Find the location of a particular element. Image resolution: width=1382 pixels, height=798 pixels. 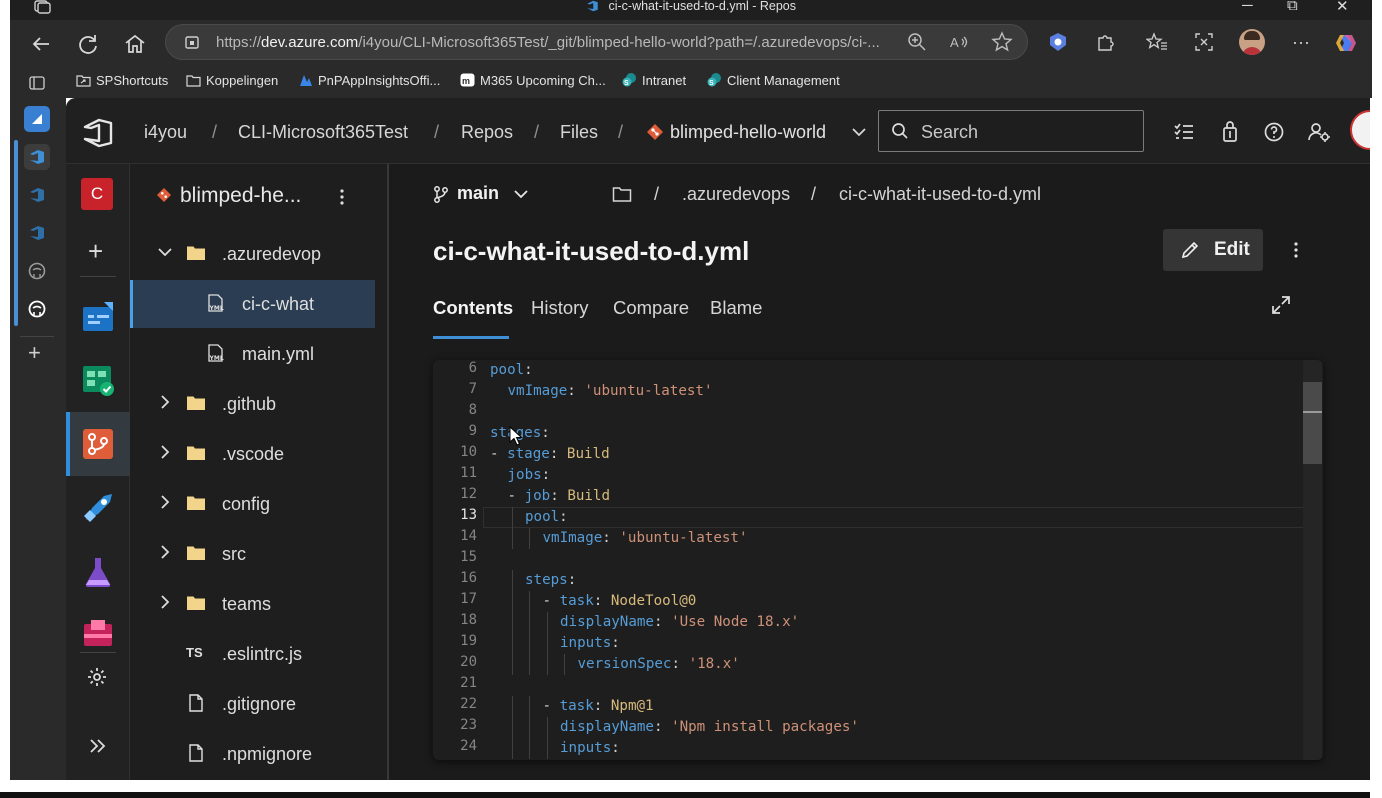

svg-text: S is located at coordinates (711, 83).